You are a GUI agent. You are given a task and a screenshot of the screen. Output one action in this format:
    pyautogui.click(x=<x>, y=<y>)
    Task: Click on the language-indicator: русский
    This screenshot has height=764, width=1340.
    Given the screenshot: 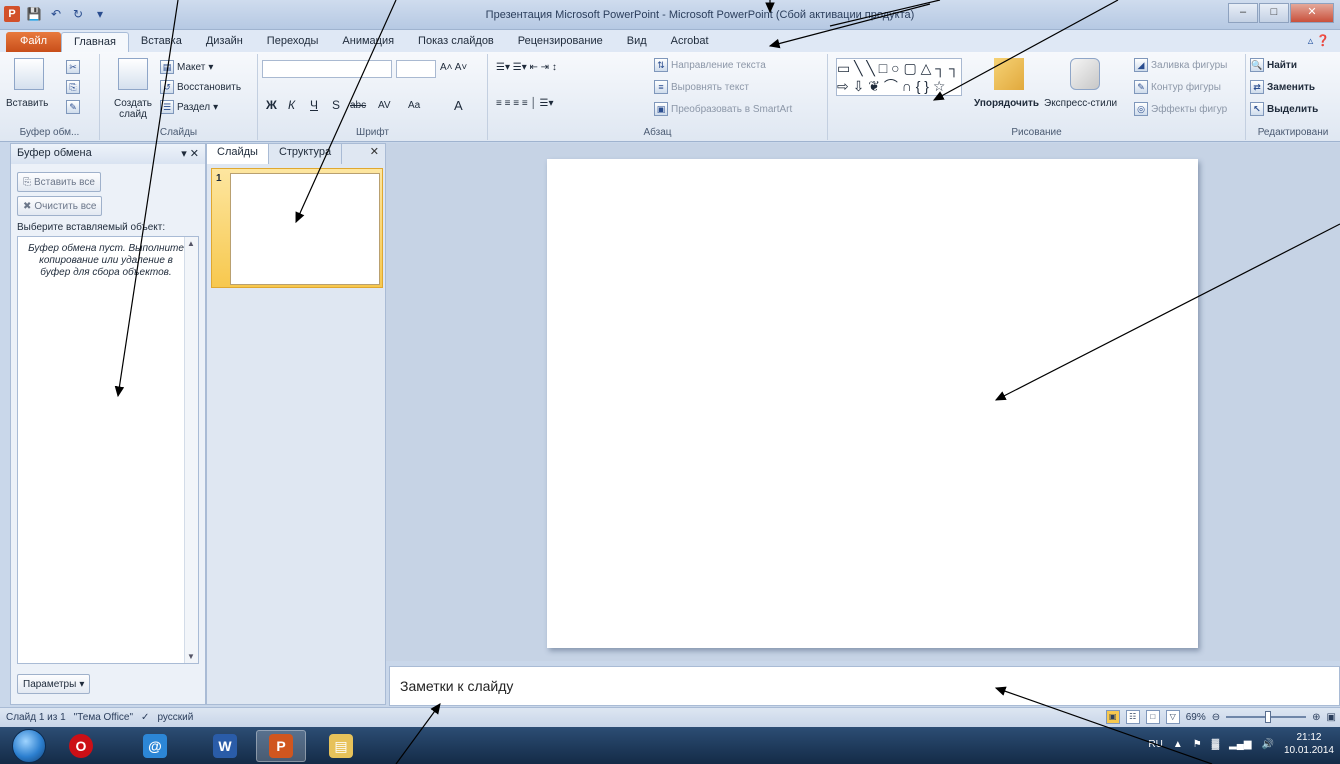 What is the action you would take?
    pyautogui.click(x=175, y=717)
    